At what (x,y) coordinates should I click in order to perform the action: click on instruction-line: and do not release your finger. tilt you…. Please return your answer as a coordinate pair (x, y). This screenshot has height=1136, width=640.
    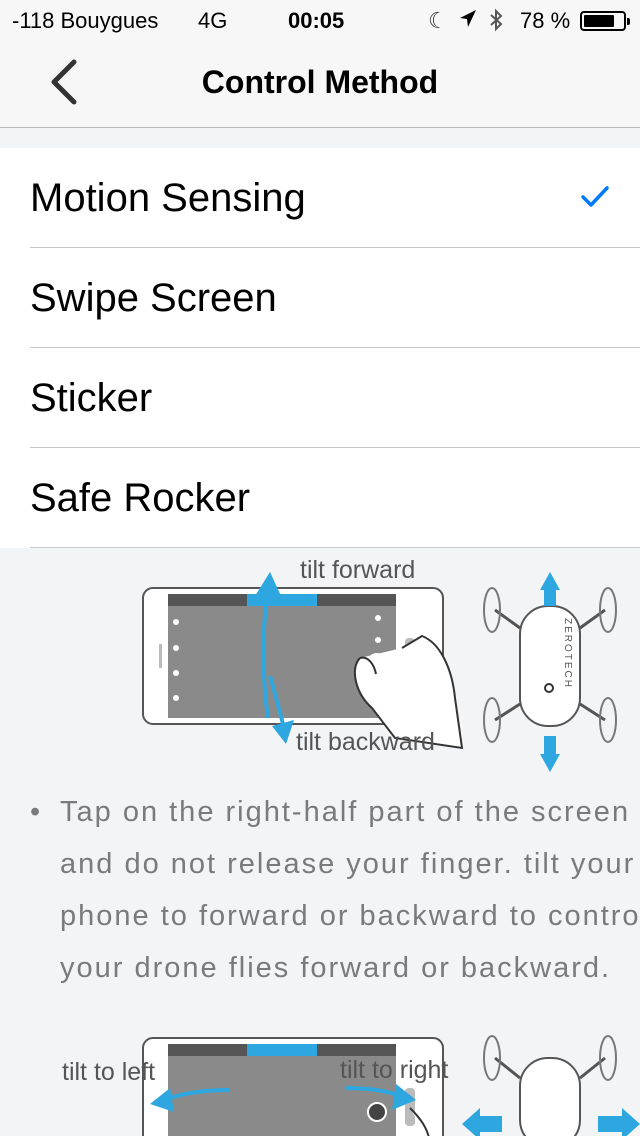
    Looking at the image, I should click on (348, 864).